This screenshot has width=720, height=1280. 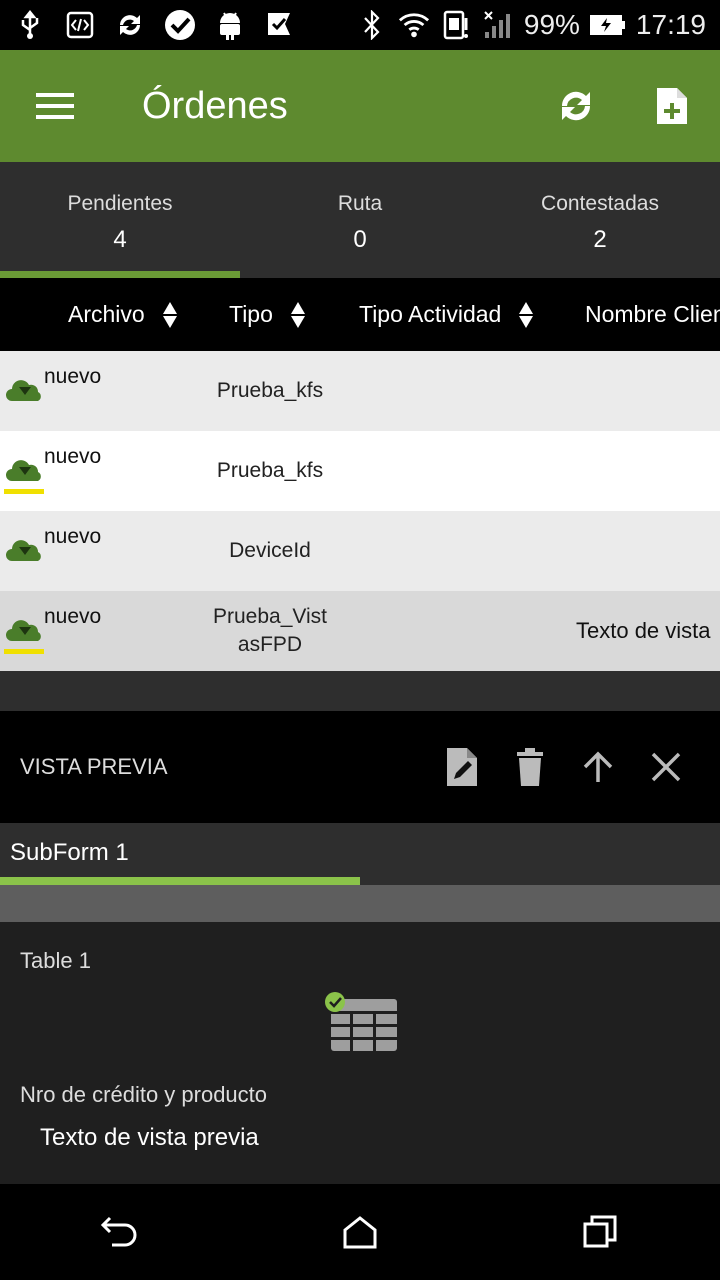 I want to click on back-button, so click(x=120, y=1232).